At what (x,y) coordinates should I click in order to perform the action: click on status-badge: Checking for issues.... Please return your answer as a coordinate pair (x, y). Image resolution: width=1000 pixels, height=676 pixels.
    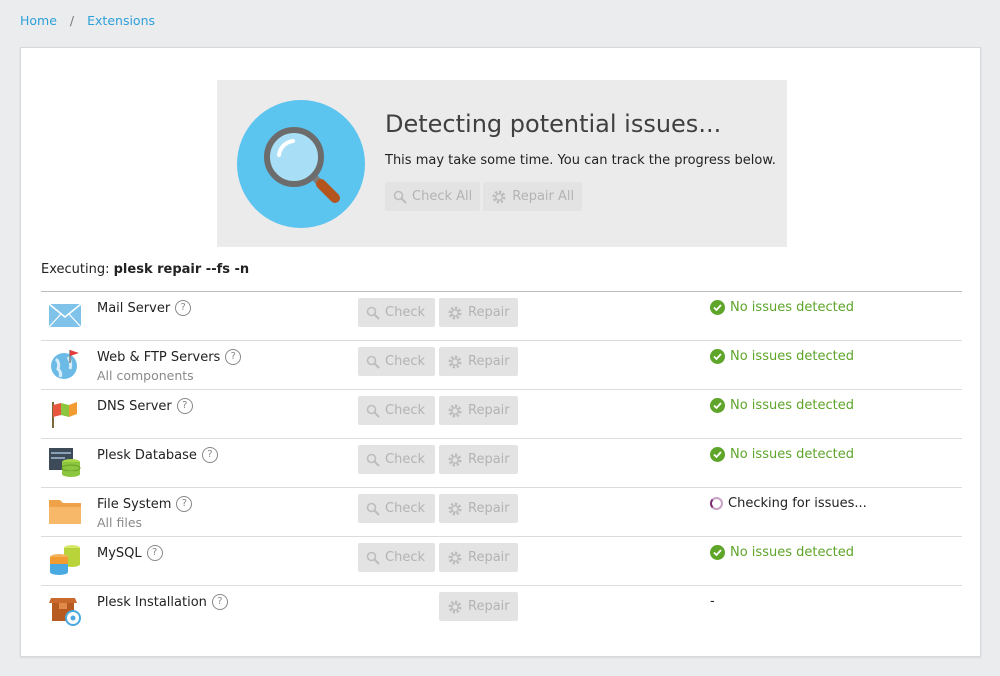
    Looking at the image, I should click on (788, 503).